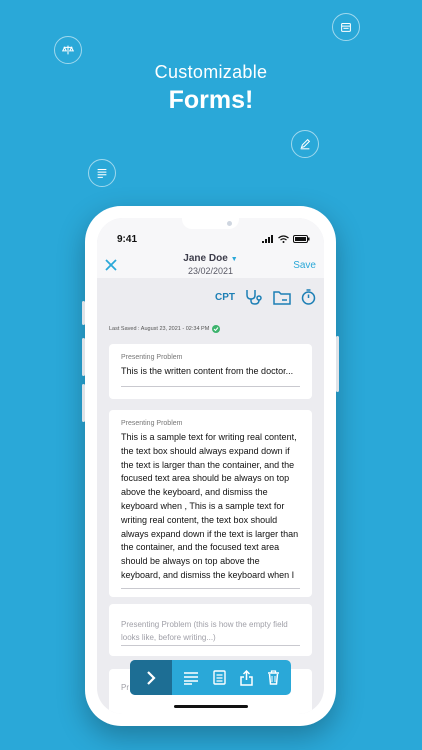 This screenshot has width=422, height=750. Describe the element at coordinates (304, 265) in the screenshot. I see `save-button: Save` at that location.